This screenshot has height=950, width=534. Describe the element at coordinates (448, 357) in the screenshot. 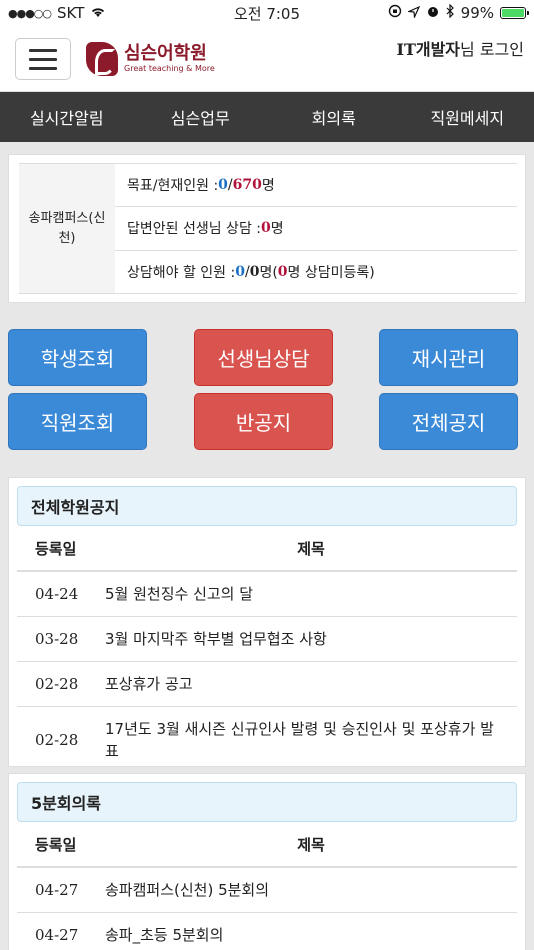

I see `reexam-button: 재시관리` at that location.